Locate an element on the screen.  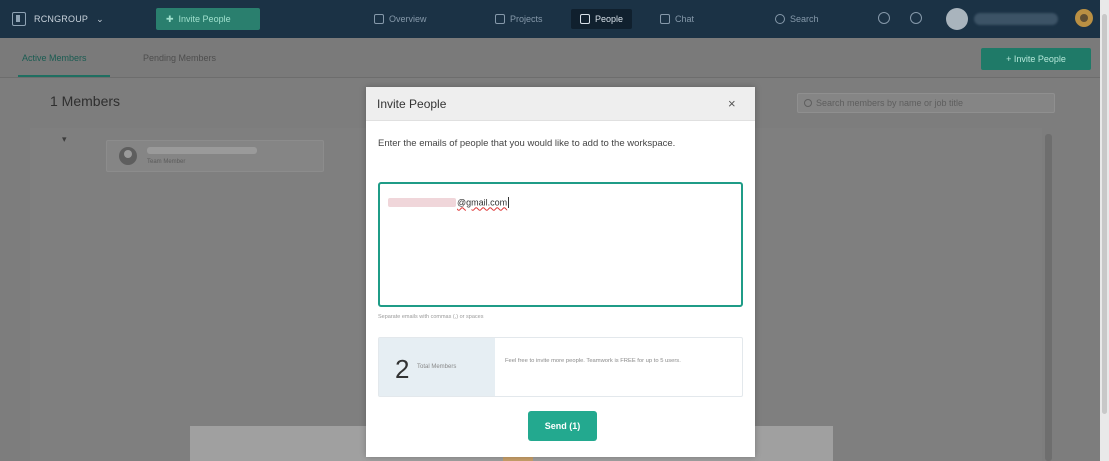
member-name-redacted is located at coordinates (202, 150).